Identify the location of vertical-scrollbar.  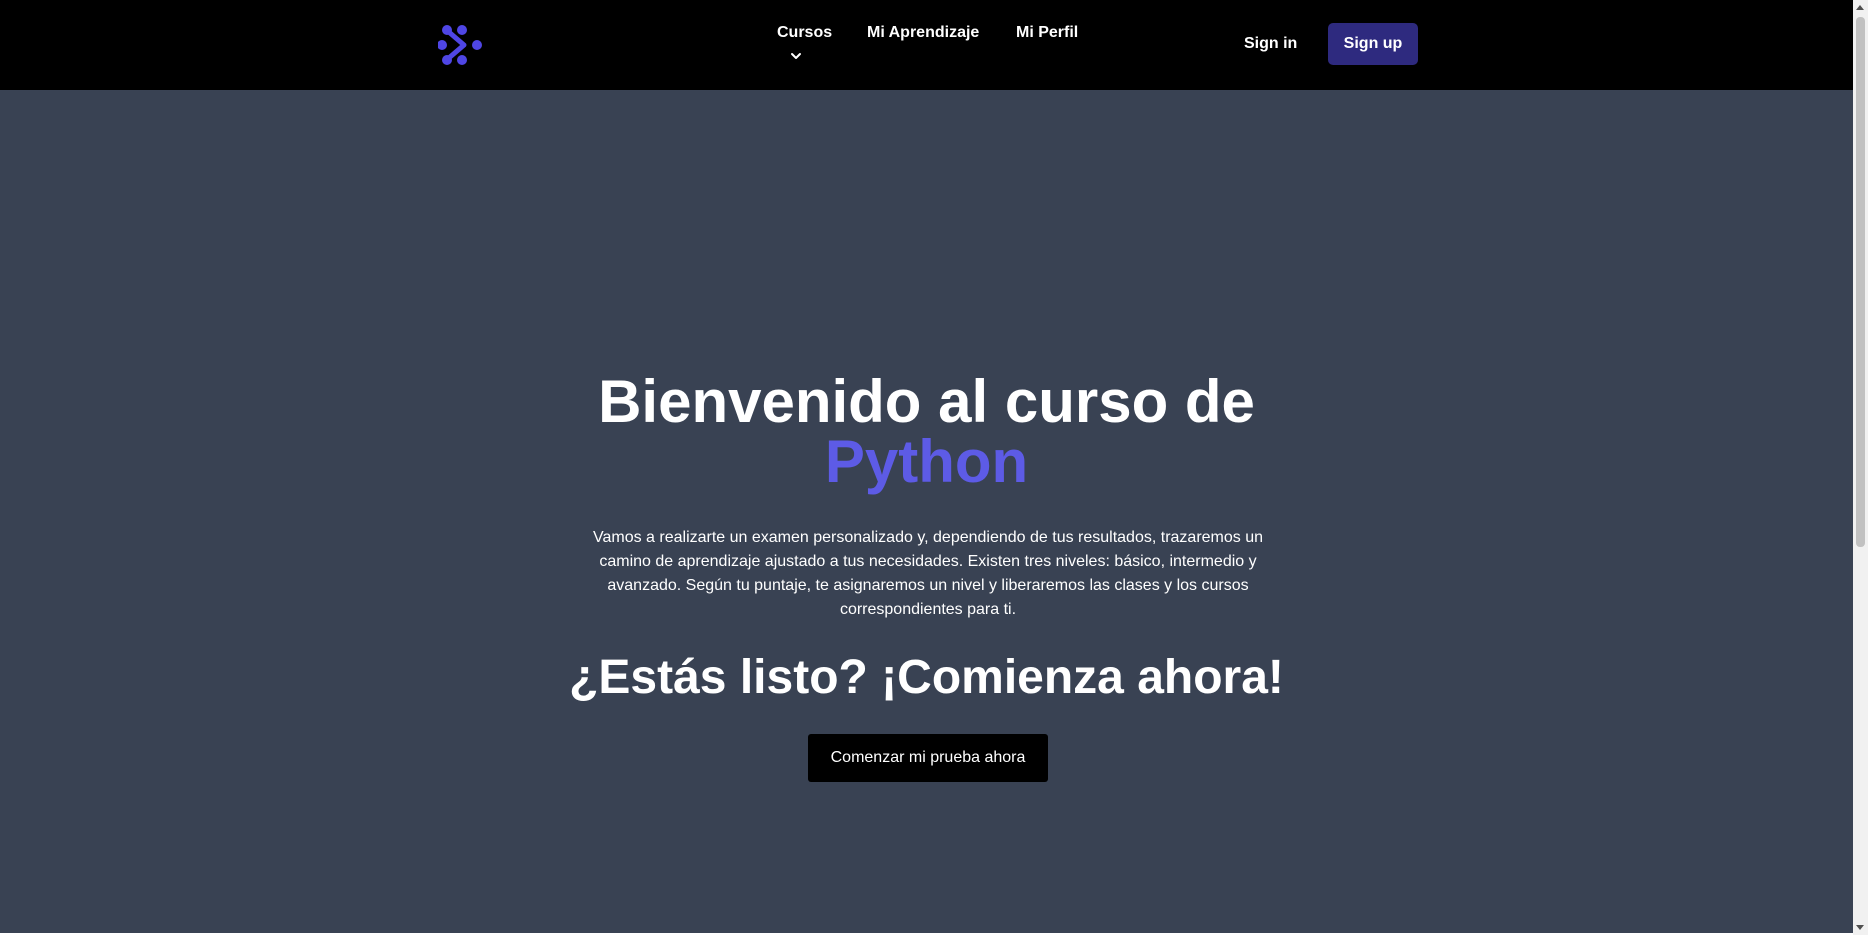
(1860, 467).